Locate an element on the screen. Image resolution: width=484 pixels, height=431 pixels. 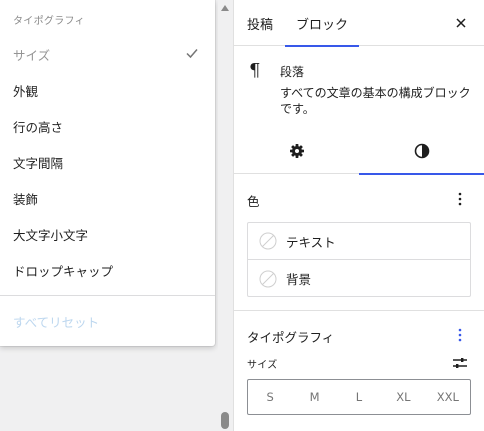
checkmark-icon is located at coordinates (192, 54).